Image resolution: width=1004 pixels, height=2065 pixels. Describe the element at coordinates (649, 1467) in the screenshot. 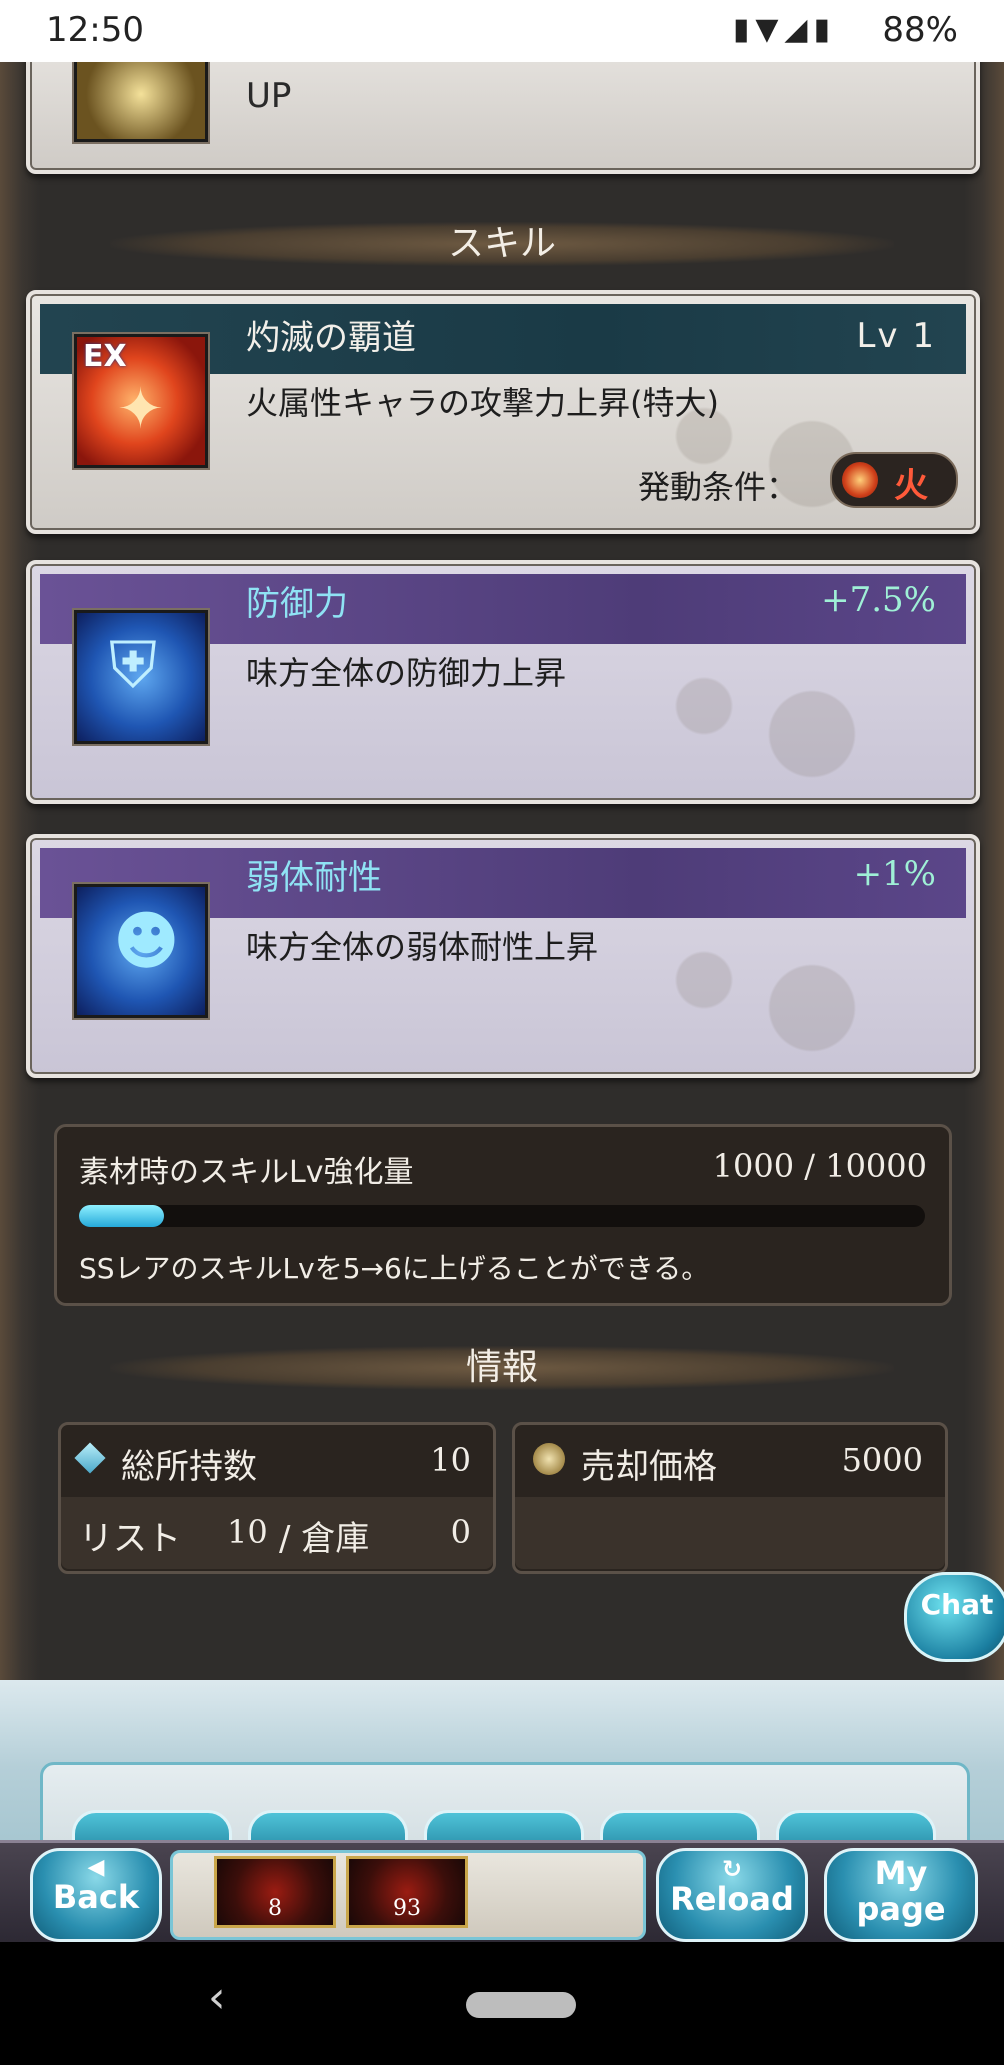

I see `sell-label: 売却価格` at that location.